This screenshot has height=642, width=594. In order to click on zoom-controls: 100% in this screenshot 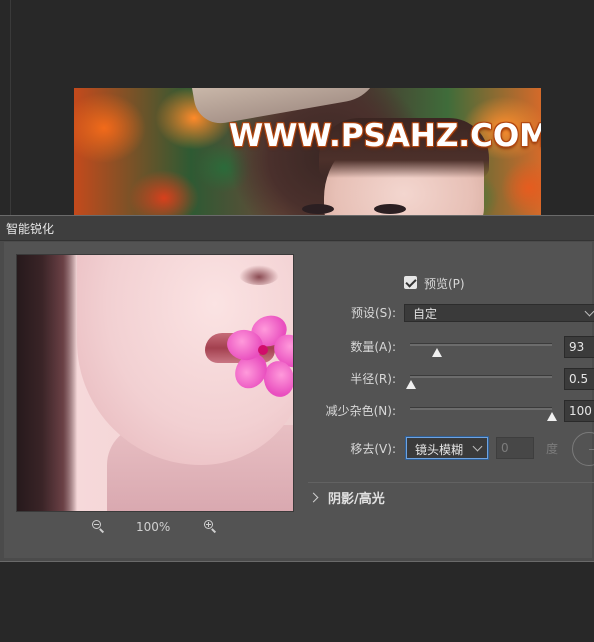, I will do `click(158, 528)`.